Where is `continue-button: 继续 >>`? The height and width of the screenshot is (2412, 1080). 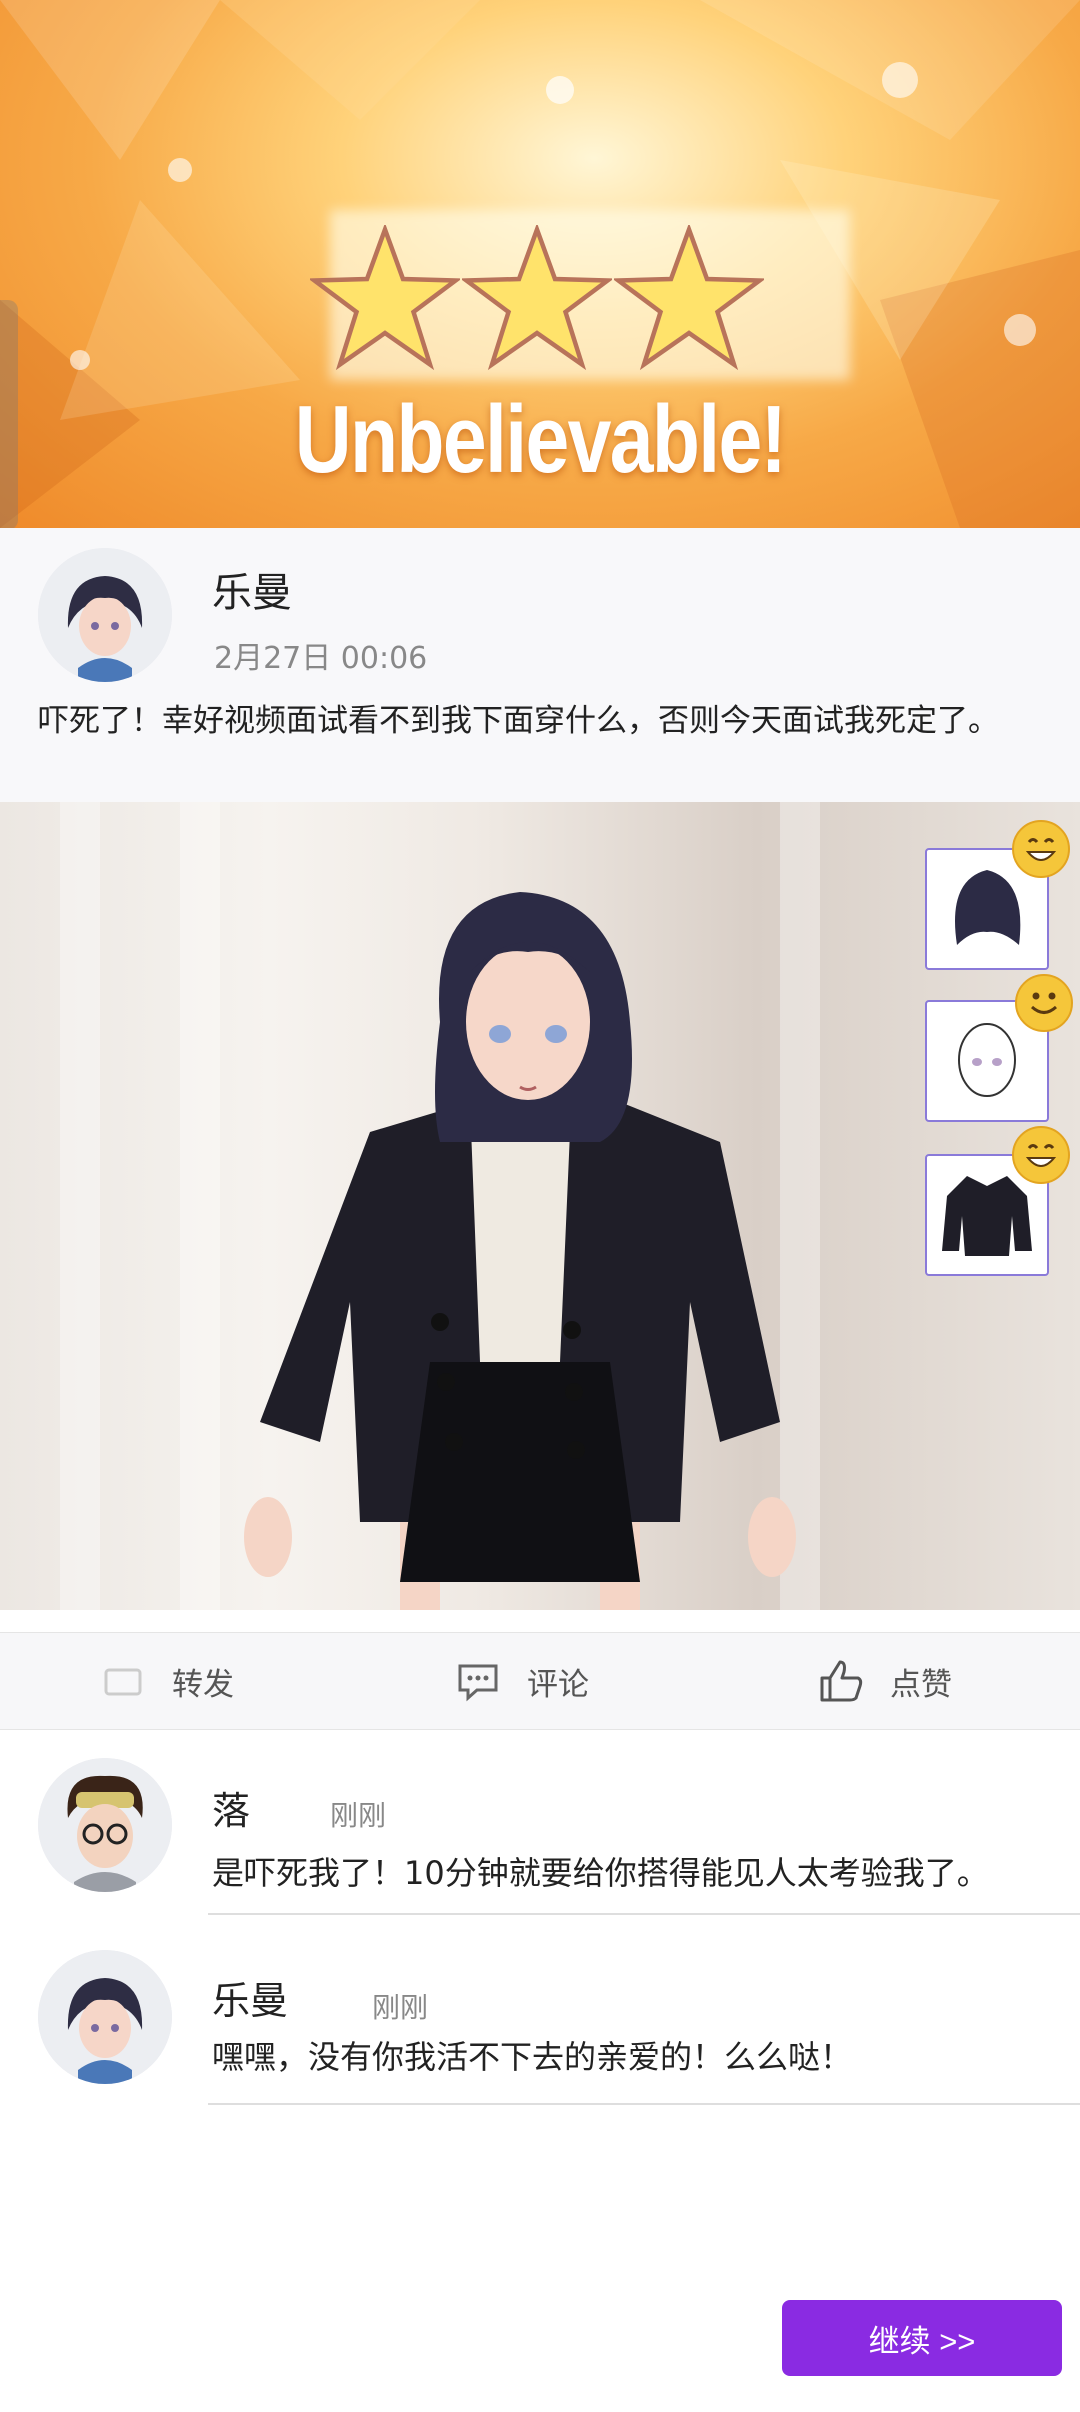 continue-button: 继续 >> is located at coordinates (922, 2338).